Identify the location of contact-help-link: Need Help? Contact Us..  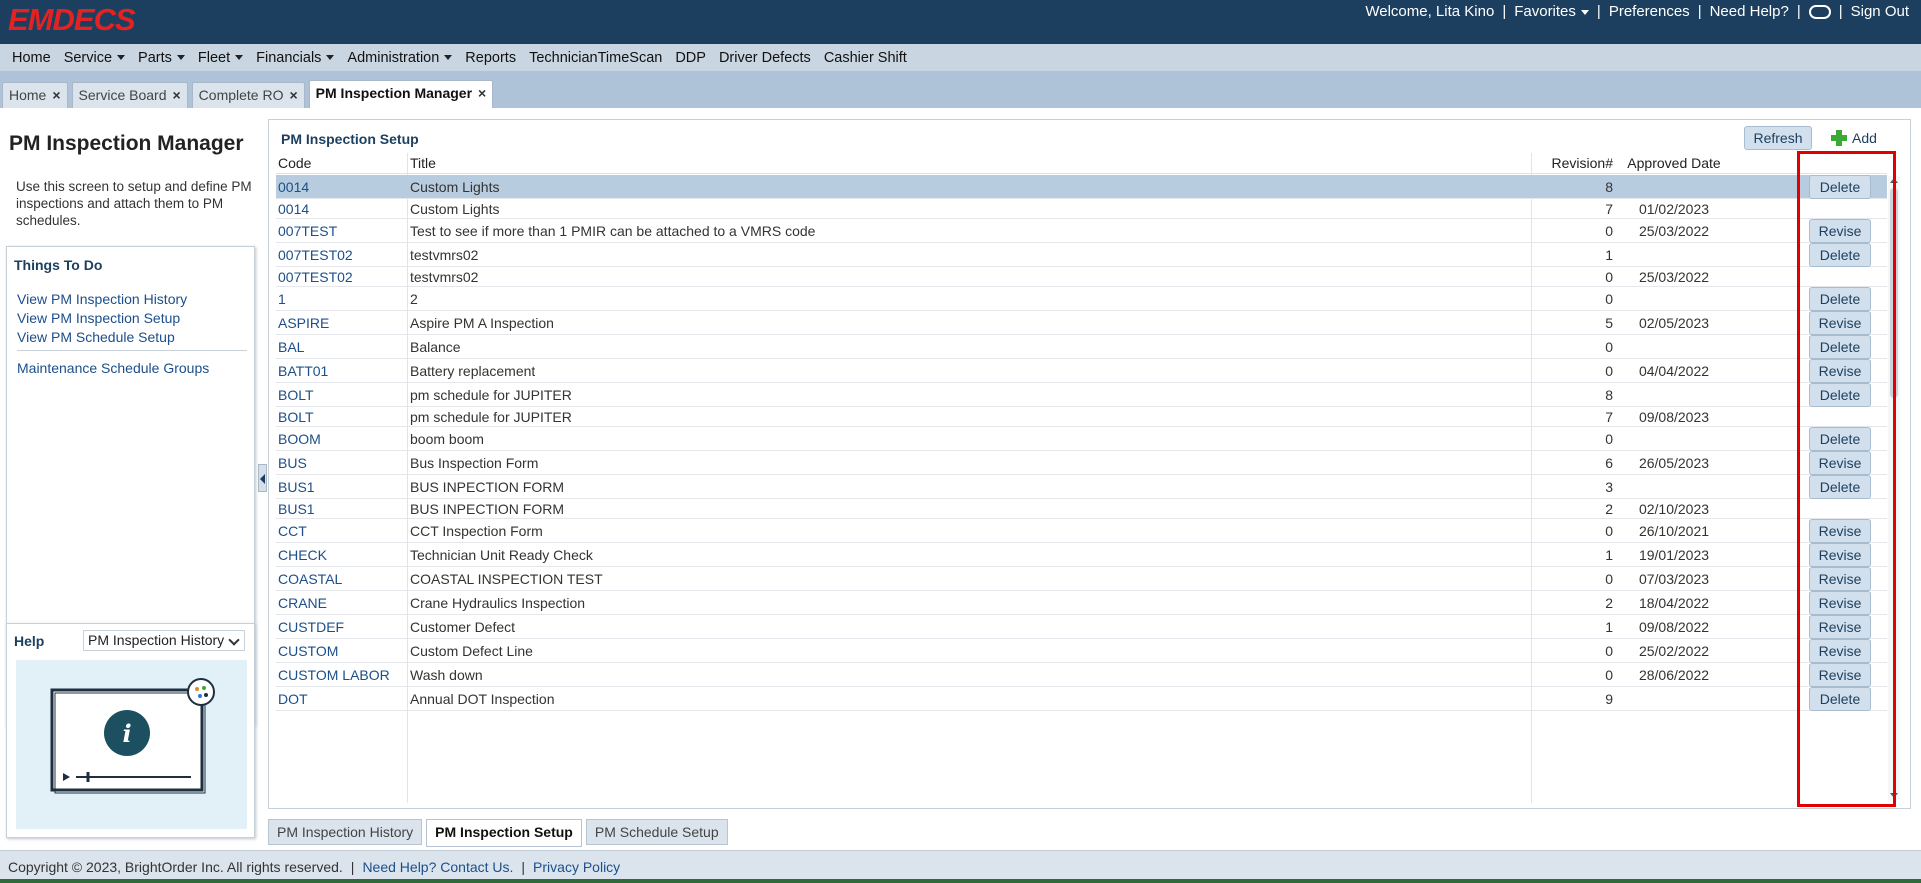
(437, 867).